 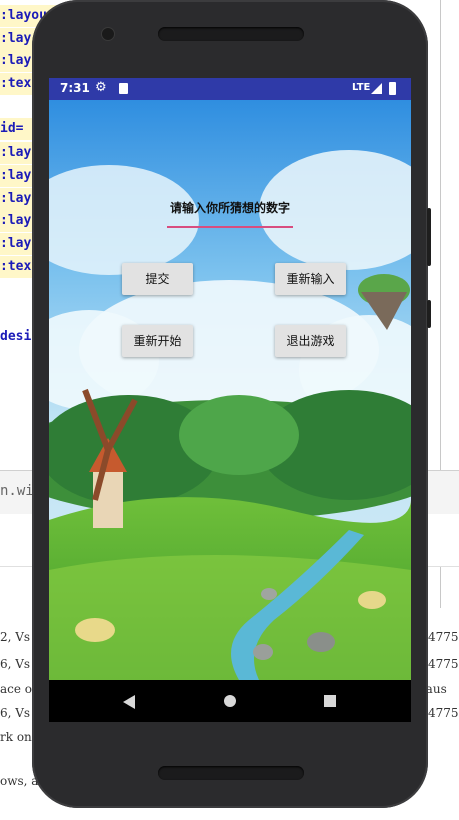 I want to click on exit-game-button: 退出游戏, so click(x=310, y=341).